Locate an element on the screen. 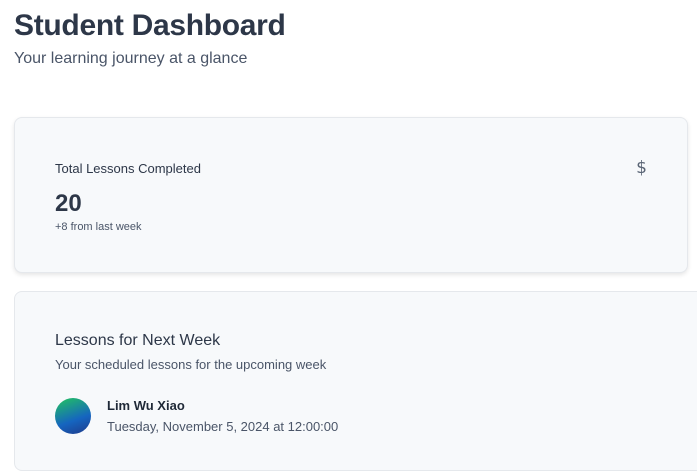 This screenshot has height=471, width=697. stat-title: Total Lessons Completed is located at coordinates (128, 168).